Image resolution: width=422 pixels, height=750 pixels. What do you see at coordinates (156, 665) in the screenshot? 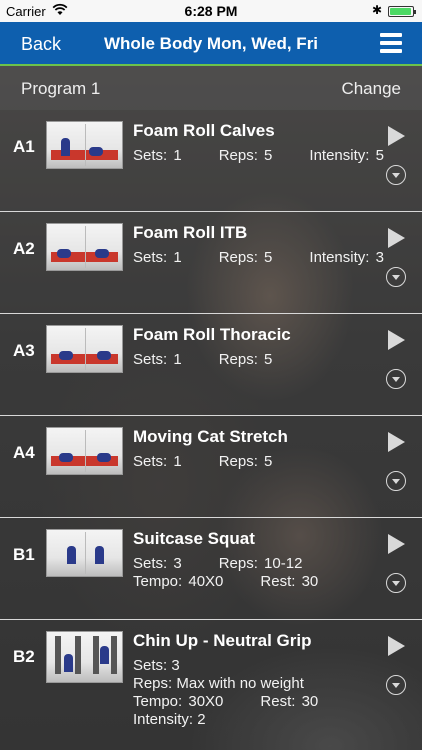
I see `exercise-detail-line: Sets: 3` at bounding box center [156, 665].